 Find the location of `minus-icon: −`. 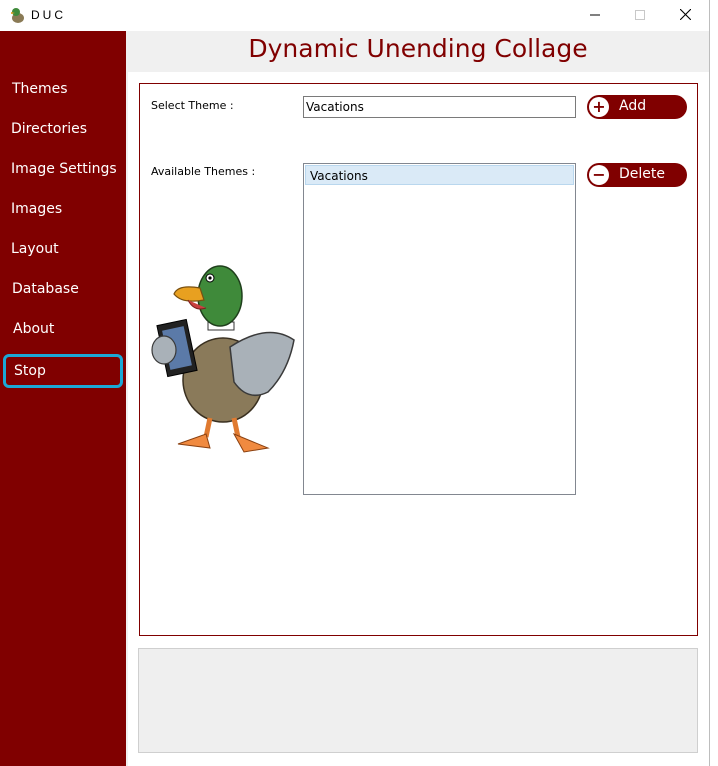

minus-icon: − is located at coordinates (599, 175).